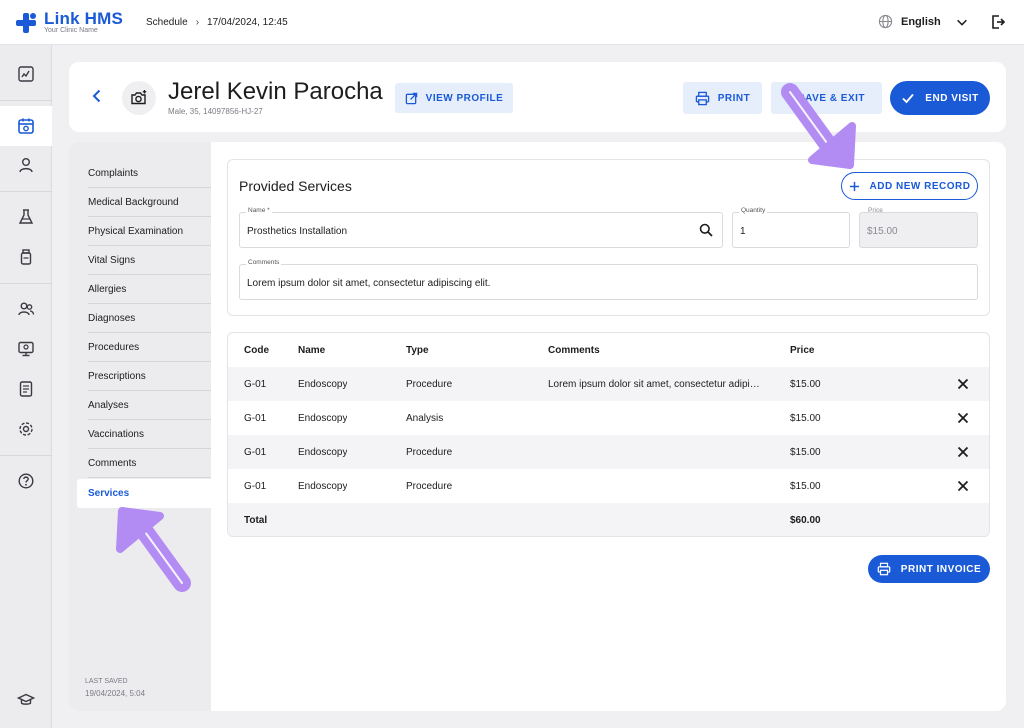 This screenshot has width=1024, height=728. I want to click on header-type: Type, so click(417, 350).